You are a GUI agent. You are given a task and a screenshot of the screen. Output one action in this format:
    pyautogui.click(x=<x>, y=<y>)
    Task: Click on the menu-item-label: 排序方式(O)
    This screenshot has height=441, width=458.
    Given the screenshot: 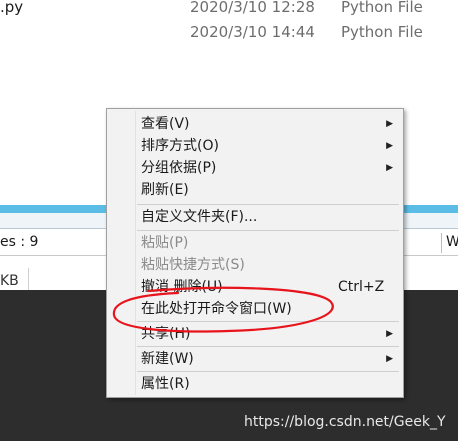 What is the action you would take?
    pyautogui.click(x=180, y=146)
    